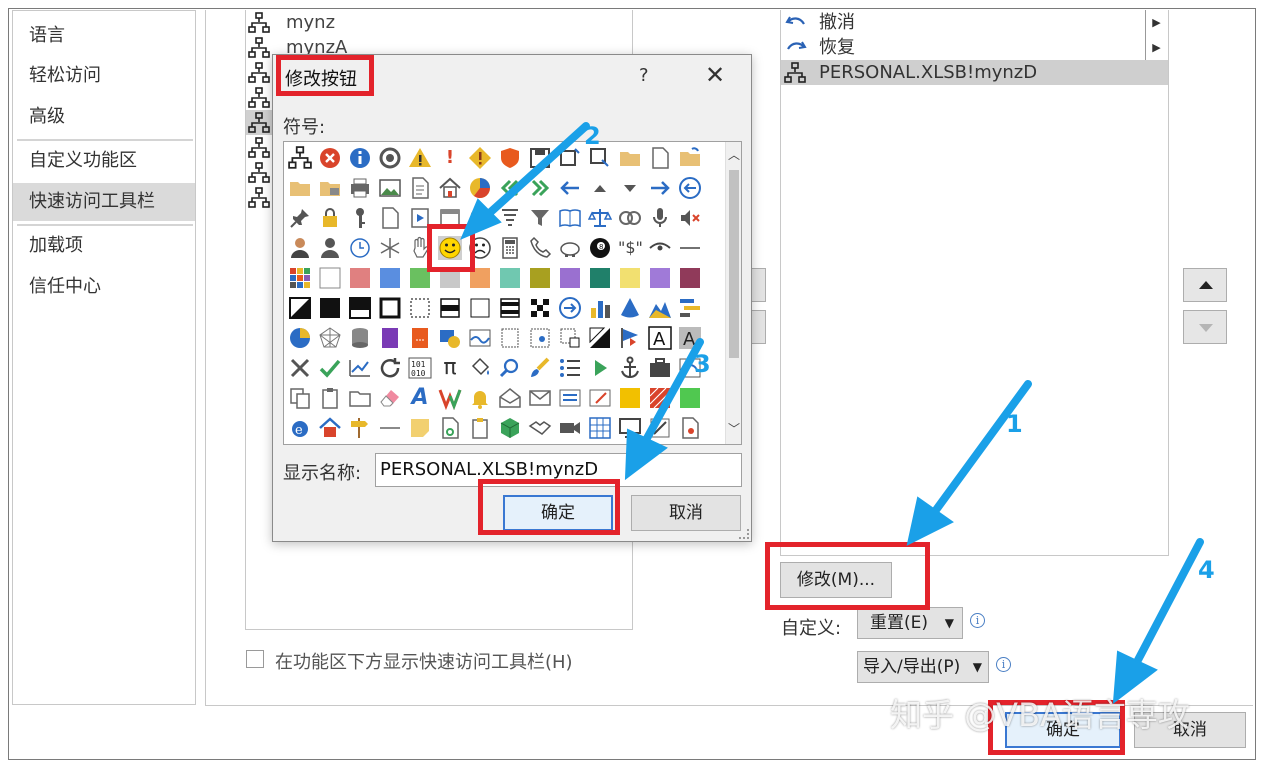  What do you see at coordinates (982, 447) in the screenshot?
I see `arrow-1-shaft` at bounding box center [982, 447].